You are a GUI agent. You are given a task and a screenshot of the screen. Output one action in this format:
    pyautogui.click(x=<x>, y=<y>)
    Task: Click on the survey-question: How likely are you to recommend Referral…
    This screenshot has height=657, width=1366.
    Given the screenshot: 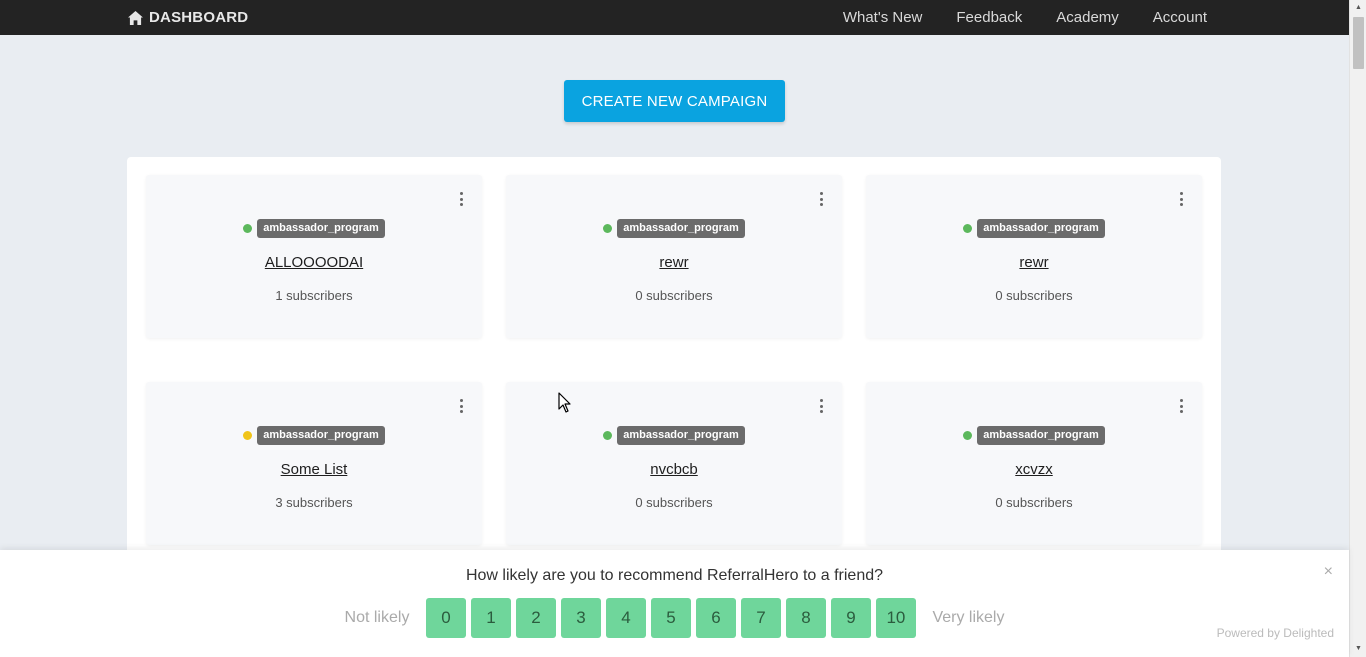 What is the action you would take?
    pyautogui.click(x=674, y=575)
    